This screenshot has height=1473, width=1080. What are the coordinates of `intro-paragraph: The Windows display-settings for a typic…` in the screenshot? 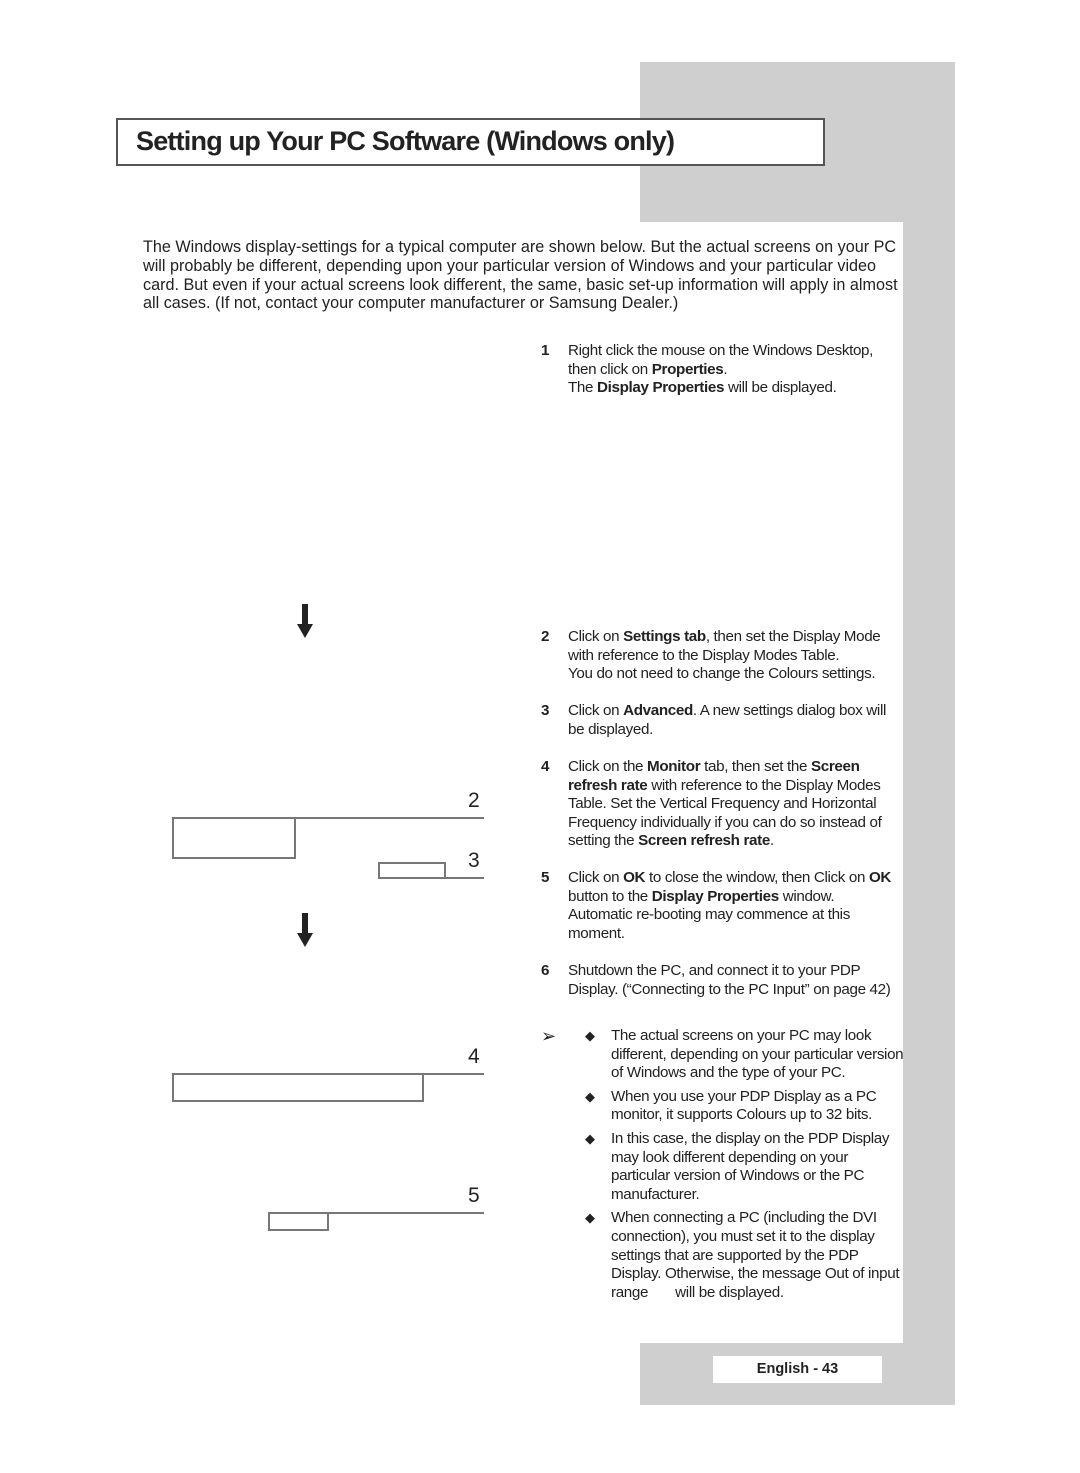 It's located at (520, 275).